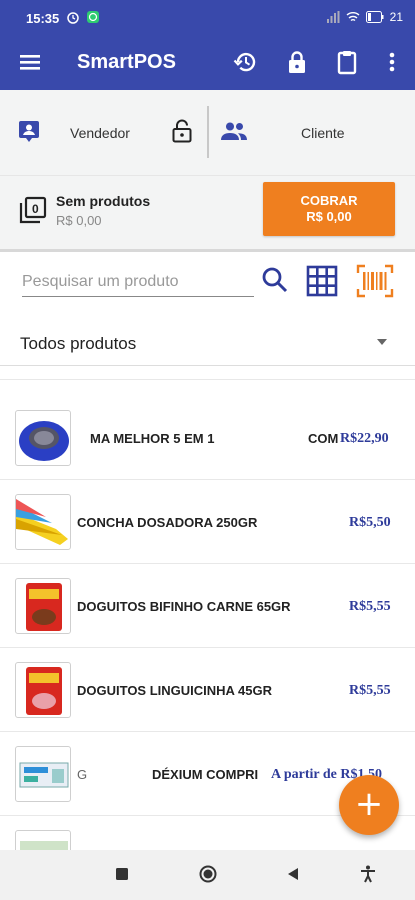  What do you see at coordinates (100, 133) in the screenshot?
I see `seller-label: Vendedor` at bounding box center [100, 133].